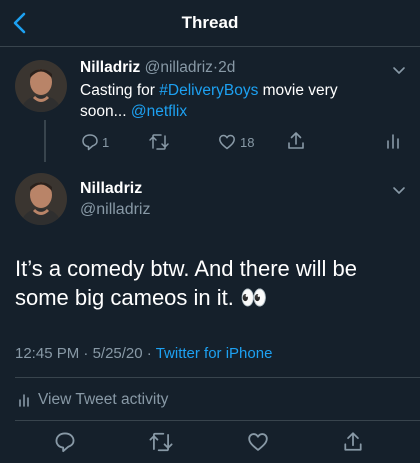 The image size is (420, 463). What do you see at coordinates (143, 353) in the screenshot?
I see `tweet-meta: 12:45 PM · 5/25/20 · Twitter for iPhone` at bounding box center [143, 353].